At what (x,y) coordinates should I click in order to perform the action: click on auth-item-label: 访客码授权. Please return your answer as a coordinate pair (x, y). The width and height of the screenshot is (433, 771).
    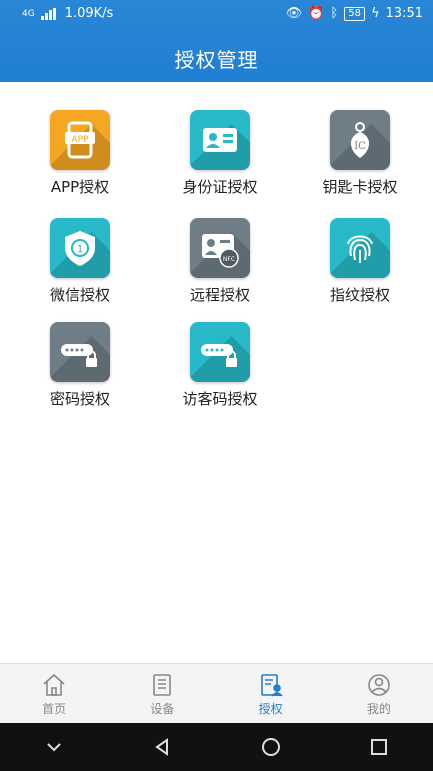
    Looking at the image, I should click on (220, 399).